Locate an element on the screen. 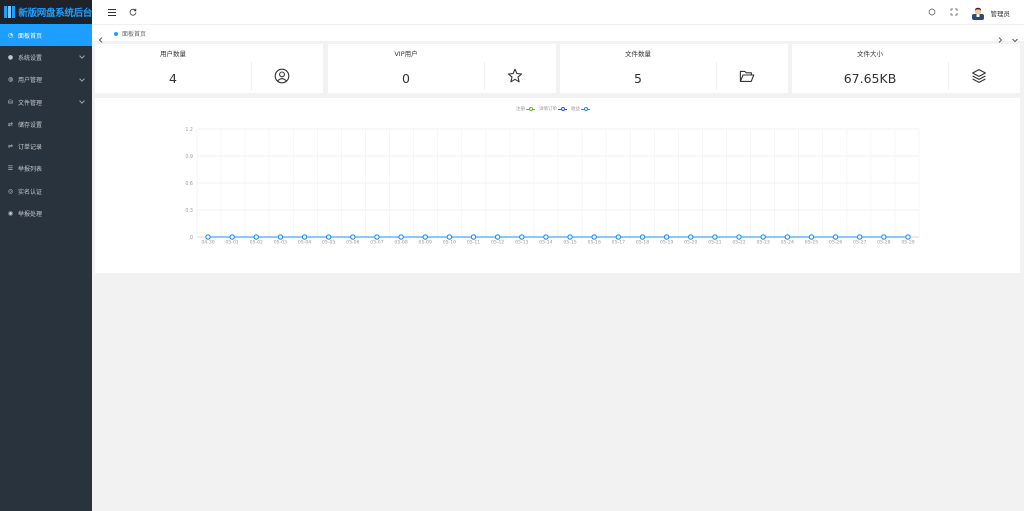  x-tick-label: 05-14 is located at coordinates (545, 243).